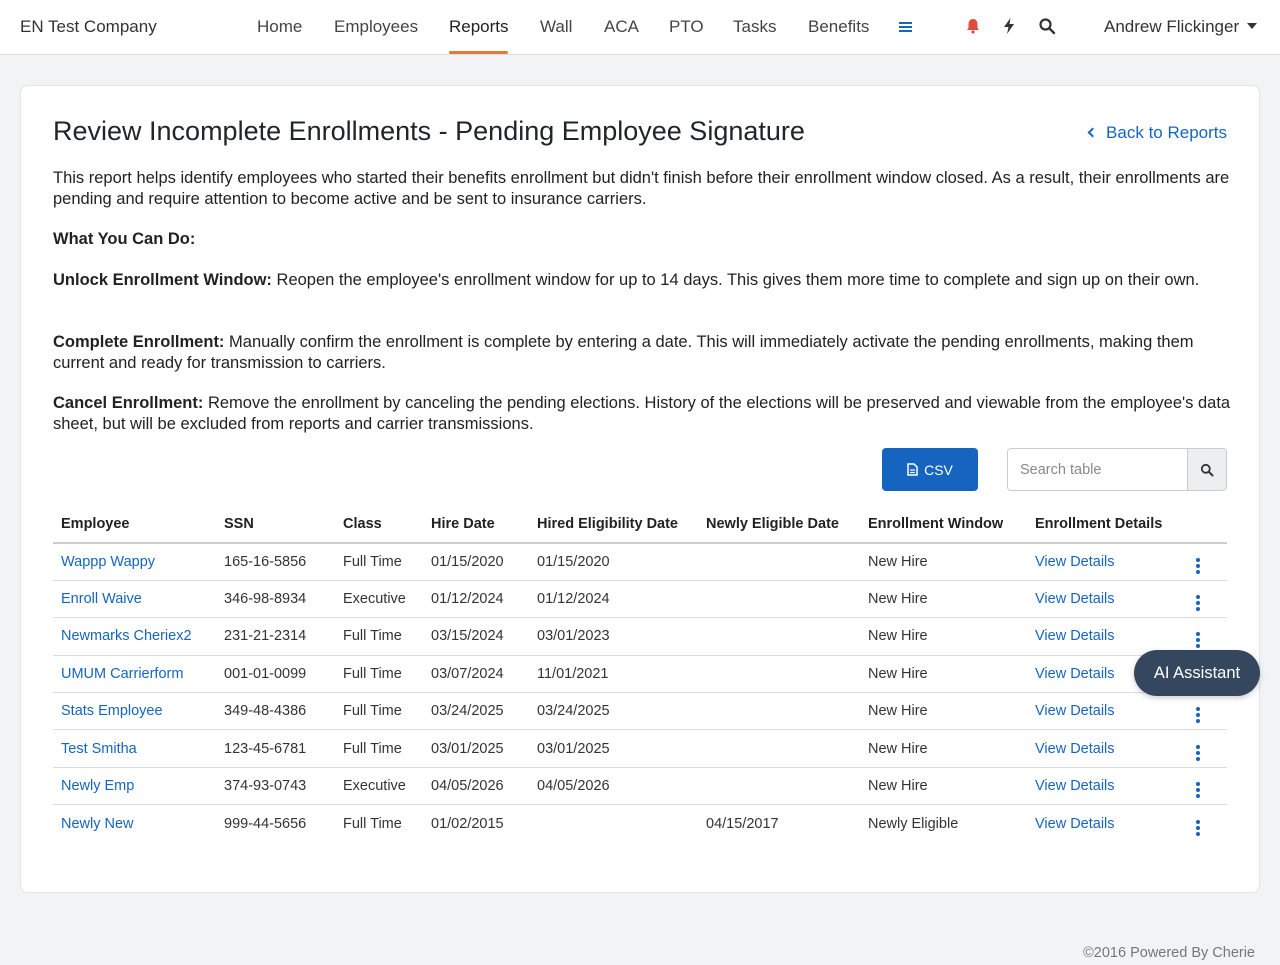 Image resolution: width=1280 pixels, height=965 pixels. What do you see at coordinates (1197, 673) in the screenshot?
I see `ai-assistant-button: AI Assistant` at bounding box center [1197, 673].